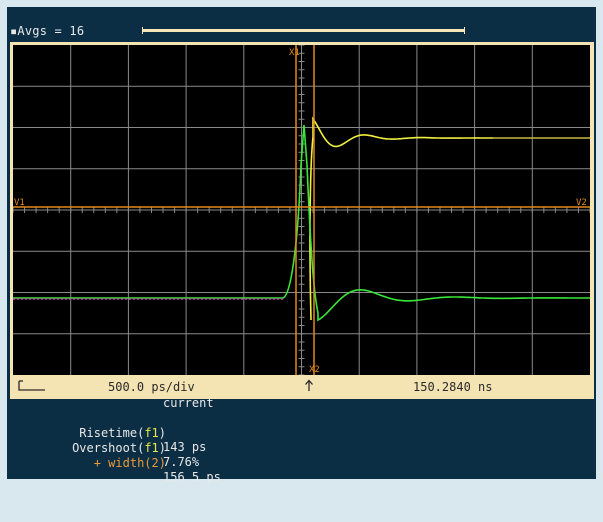  Describe the element at coordinates (192, 477) in the screenshot. I see `measurement-value: 156.5 ps` at that location.